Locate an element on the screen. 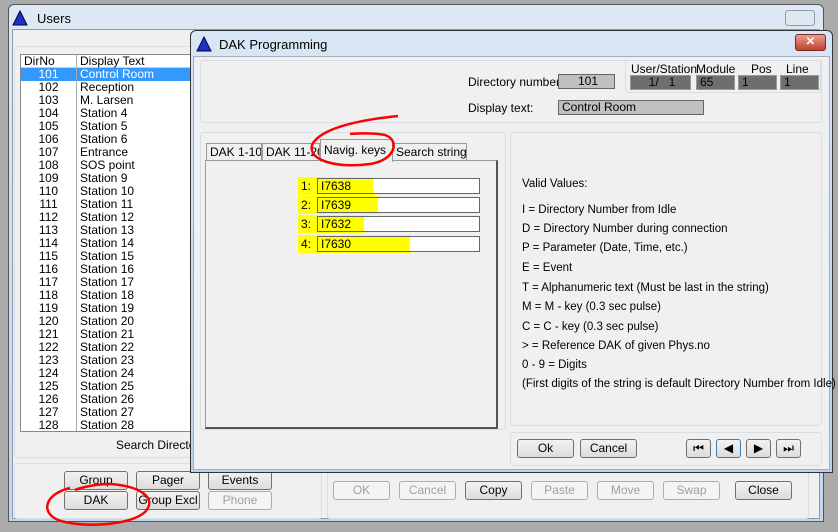 This screenshot has width=838, height=532. dialog-cancel-button: Cancel is located at coordinates (608, 448).